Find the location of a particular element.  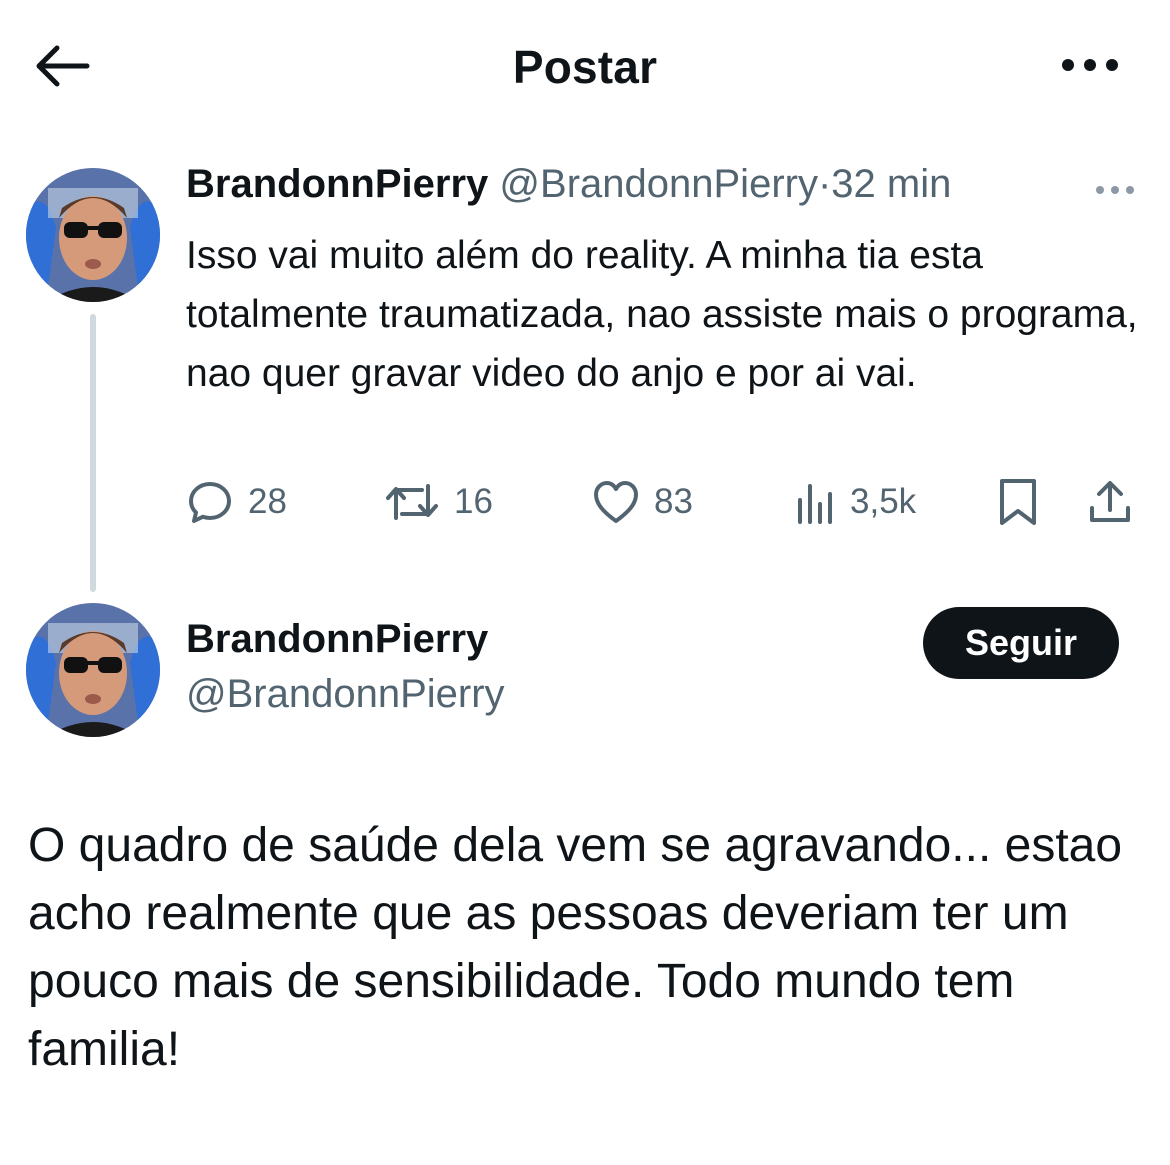

view-count: 3,5k is located at coordinates (883, 501).